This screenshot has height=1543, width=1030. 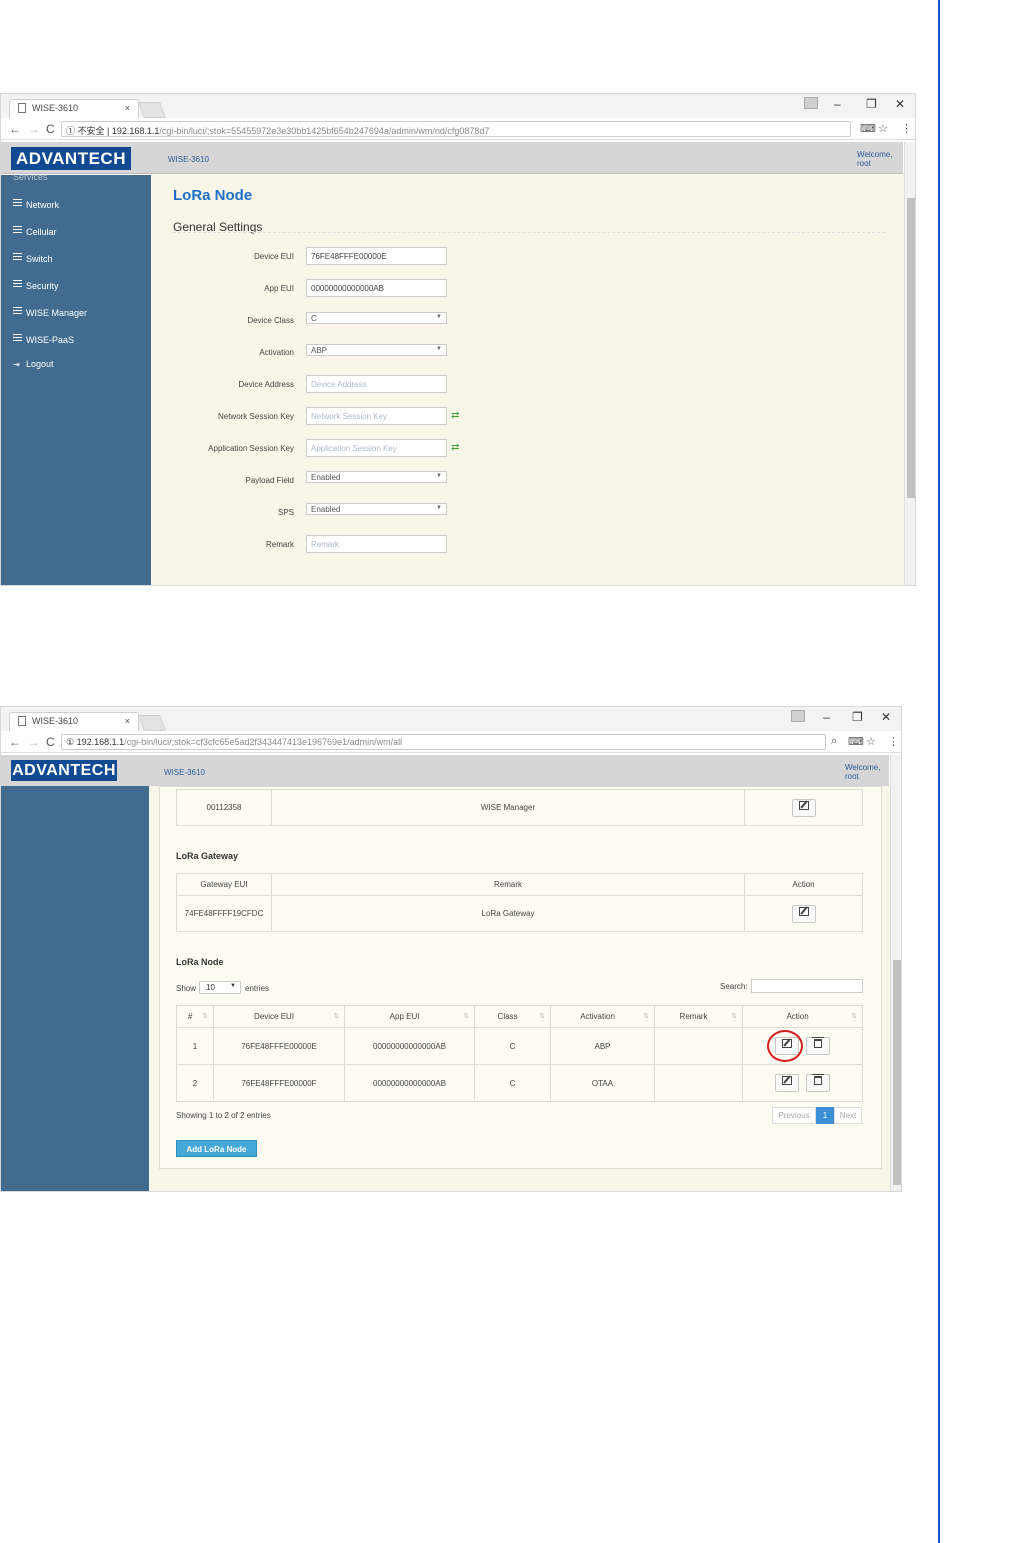 I want to click on column-header: Action, so click(x=803, y=884).